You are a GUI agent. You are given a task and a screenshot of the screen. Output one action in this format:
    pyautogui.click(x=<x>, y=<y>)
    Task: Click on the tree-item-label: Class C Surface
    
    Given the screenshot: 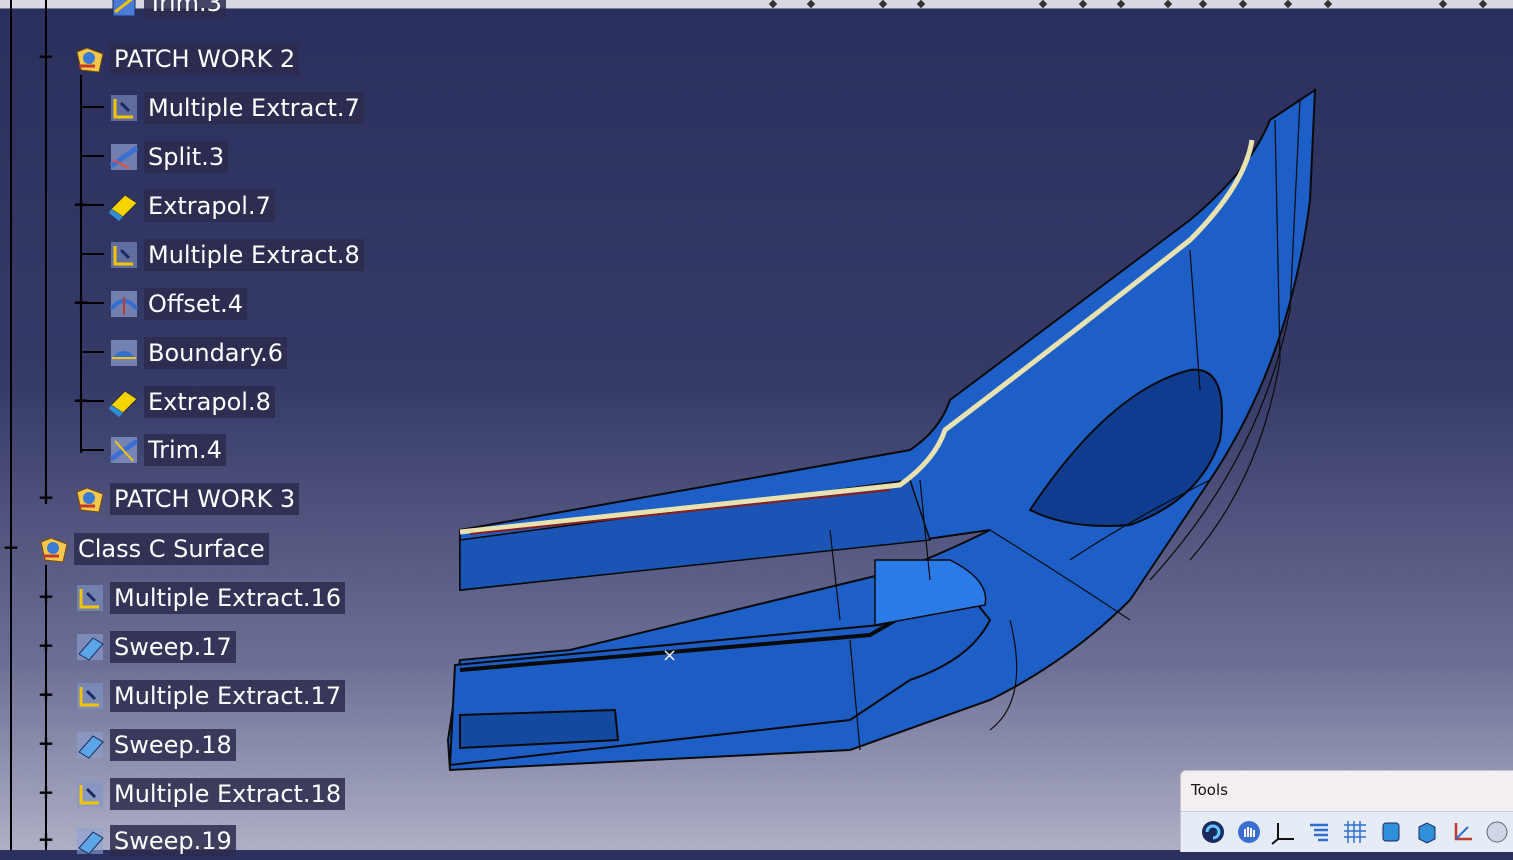 What is the action you would take?
    pyautogui.click(x=171, y=549)
    